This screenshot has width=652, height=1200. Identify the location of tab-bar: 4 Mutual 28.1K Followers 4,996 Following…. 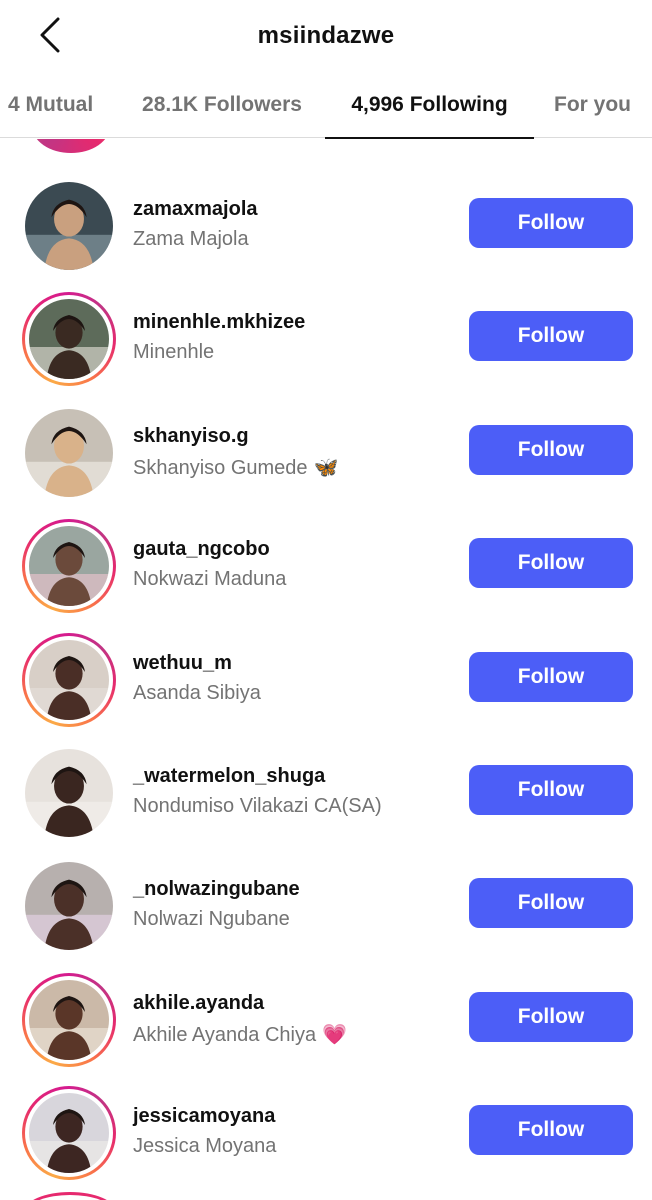
(326, 105).